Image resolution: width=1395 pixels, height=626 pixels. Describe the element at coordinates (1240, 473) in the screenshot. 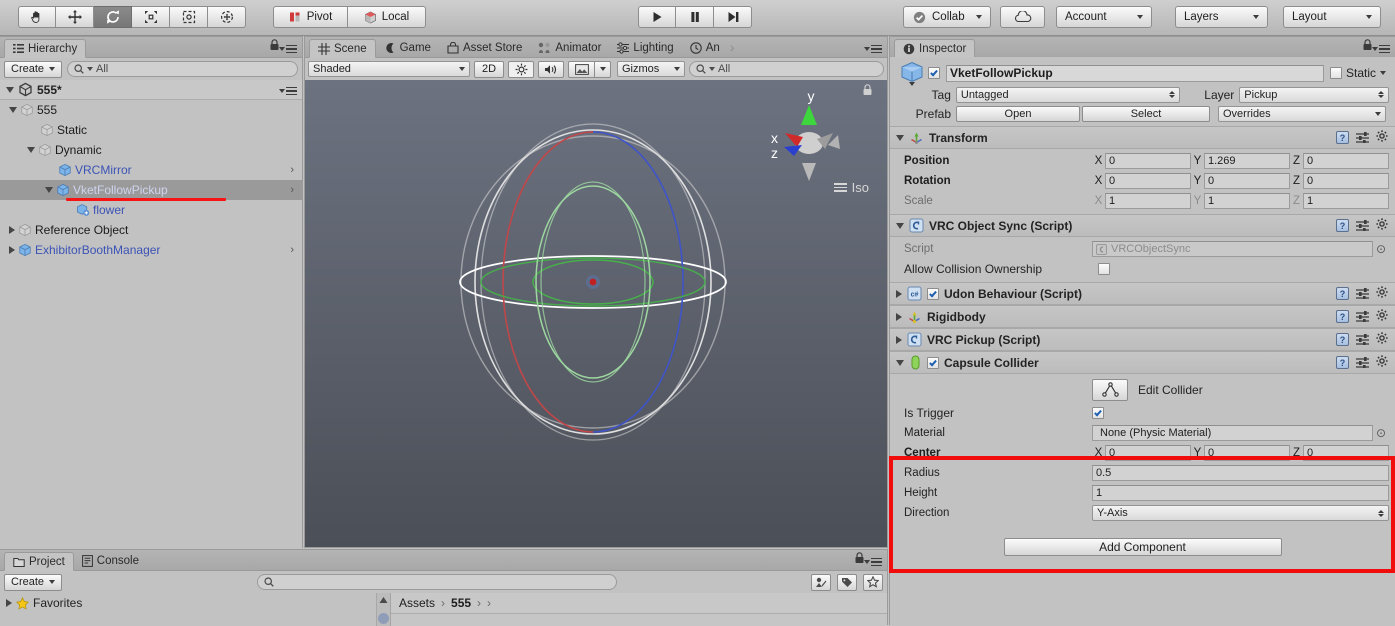

I see `input-radius: 0.5` at that location.